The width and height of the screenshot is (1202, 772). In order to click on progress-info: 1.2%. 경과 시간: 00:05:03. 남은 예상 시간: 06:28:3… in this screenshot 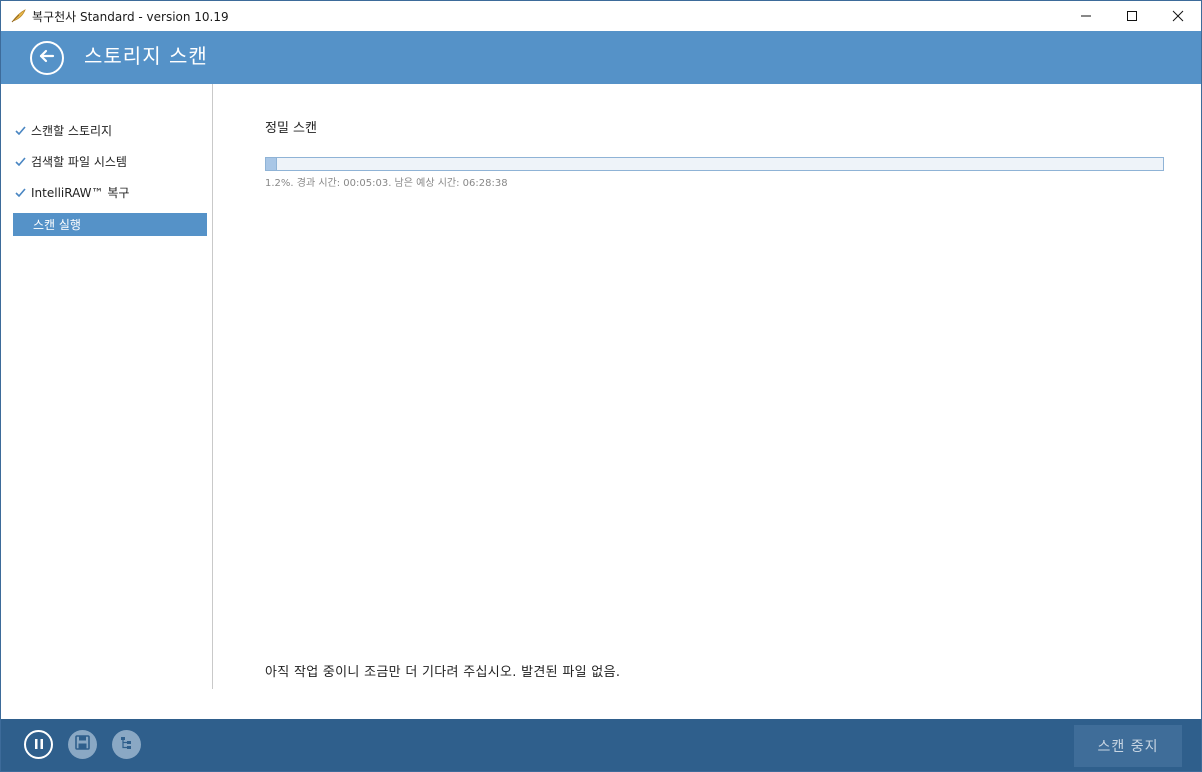, I will do `click(386, 183)`.